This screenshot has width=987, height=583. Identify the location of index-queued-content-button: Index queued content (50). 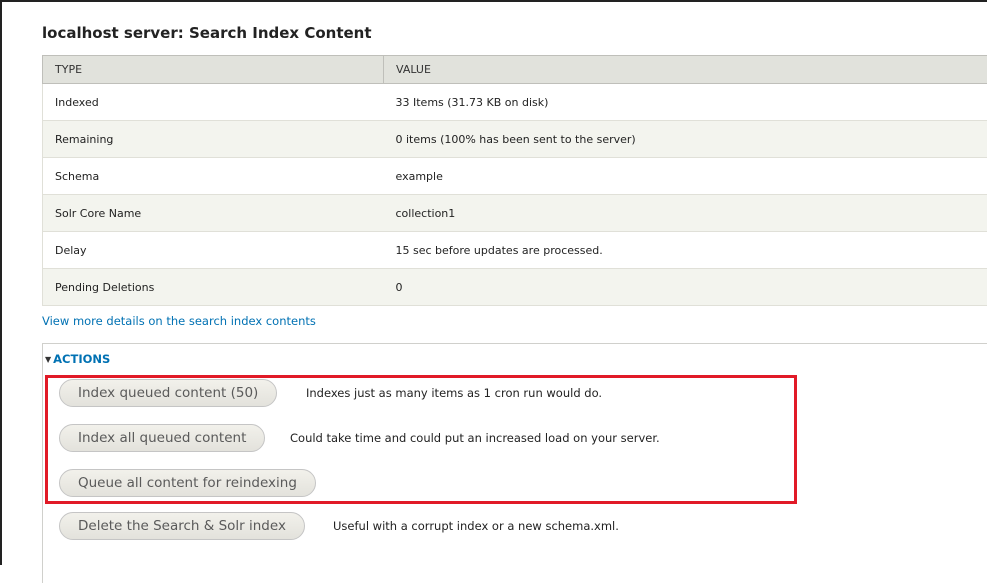
(168, 393).